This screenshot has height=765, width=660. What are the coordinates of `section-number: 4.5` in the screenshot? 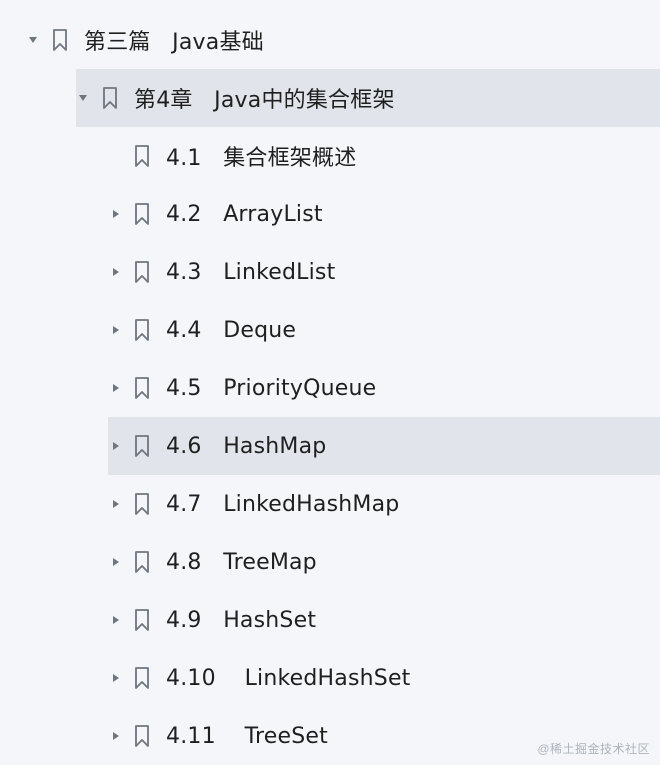 It's located at (184, 388).